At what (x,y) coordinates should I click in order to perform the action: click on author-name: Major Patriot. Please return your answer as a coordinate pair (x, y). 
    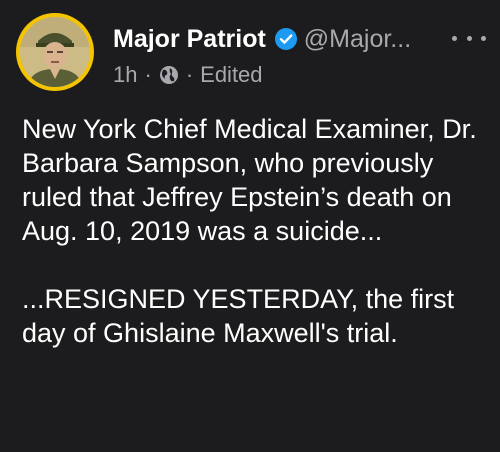
    Looking at the image, I should click on (189, 39).